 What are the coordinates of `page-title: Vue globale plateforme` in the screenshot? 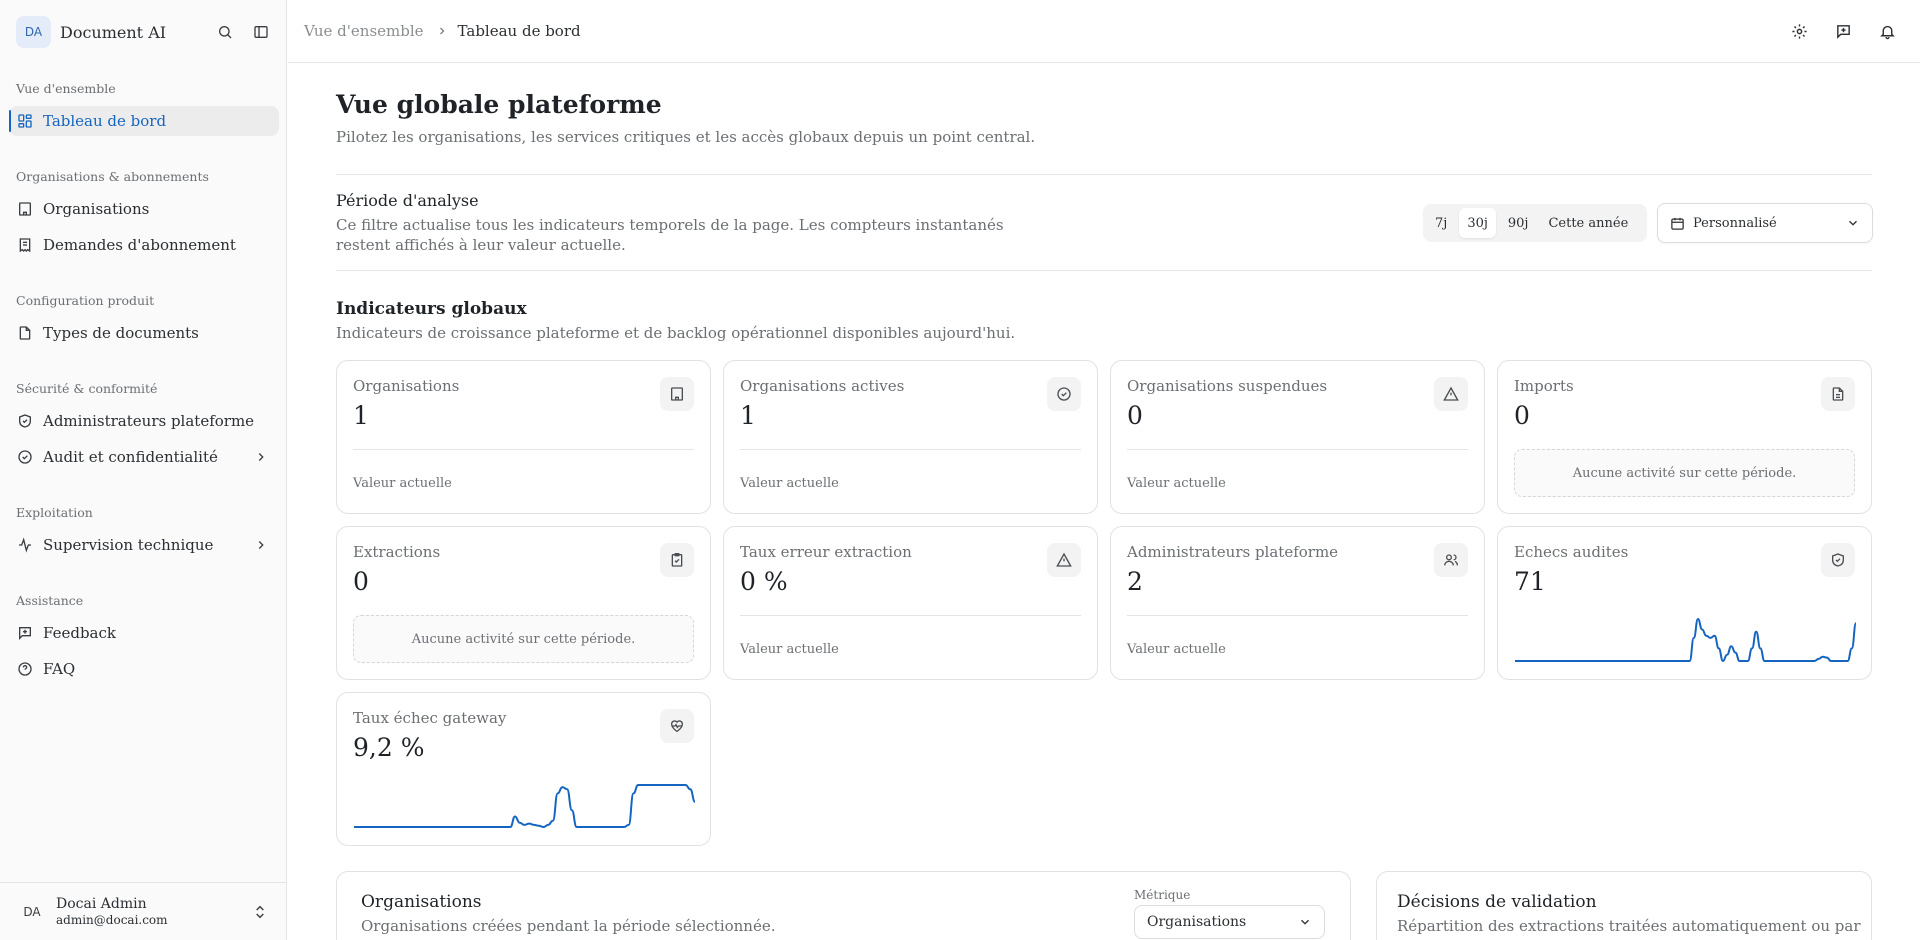 It's located at (499, 104).